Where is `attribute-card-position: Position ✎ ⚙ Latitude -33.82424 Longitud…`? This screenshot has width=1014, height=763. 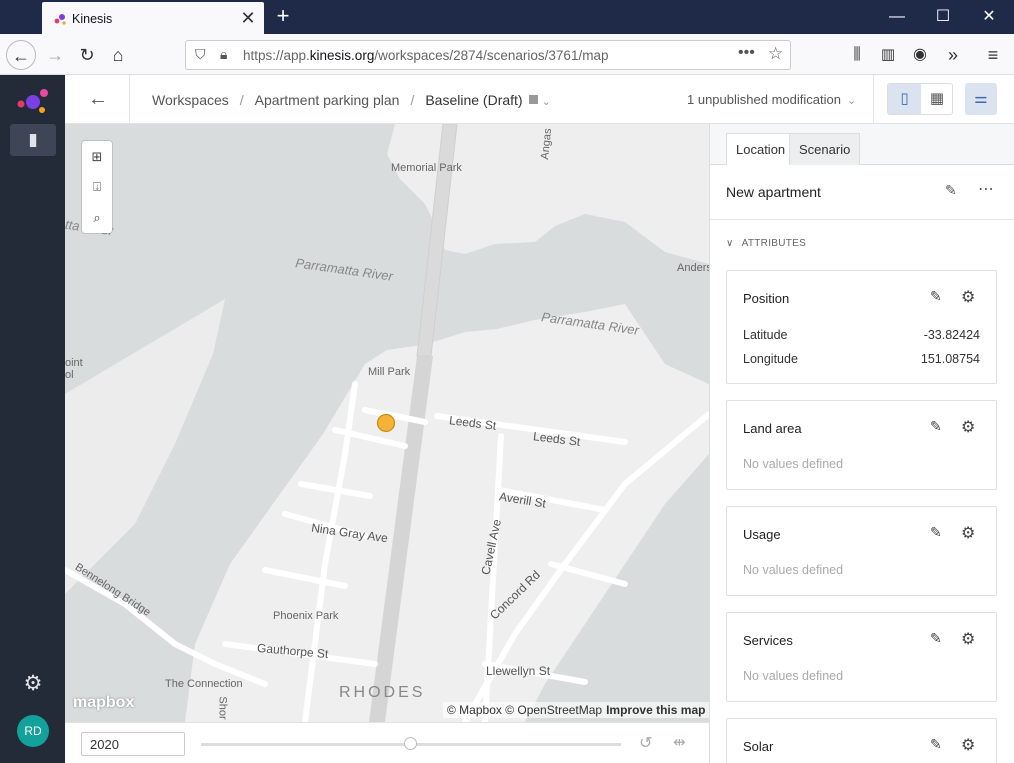
attribute-card-position: Position ✎ ⚙ Latitude -33.82424 Longitud… is located at coordinates (861, 327).